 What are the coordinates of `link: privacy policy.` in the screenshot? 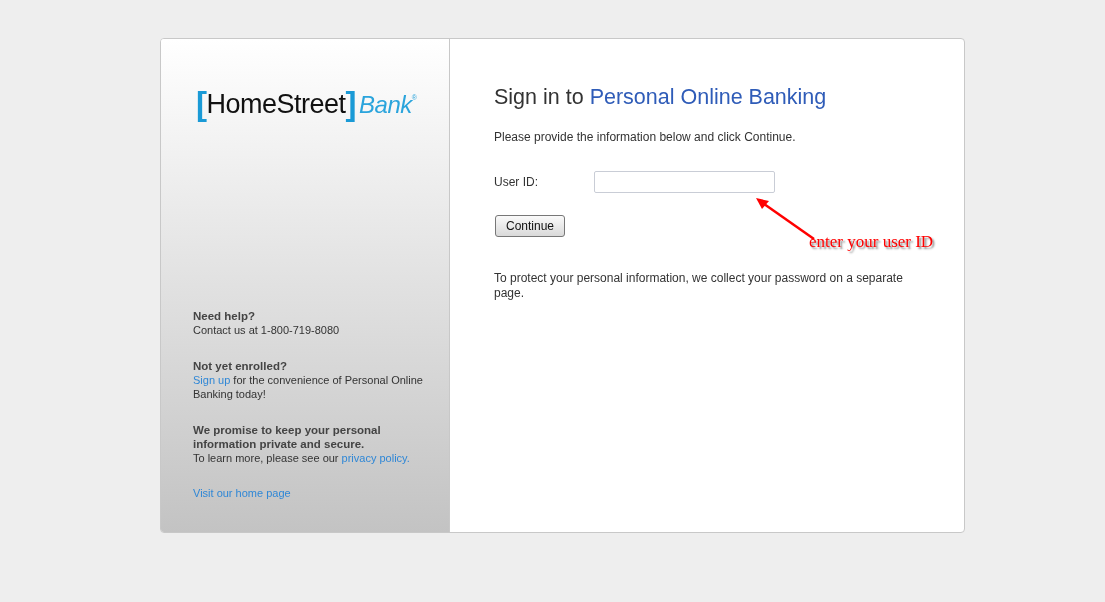 It's located at (375, 458).